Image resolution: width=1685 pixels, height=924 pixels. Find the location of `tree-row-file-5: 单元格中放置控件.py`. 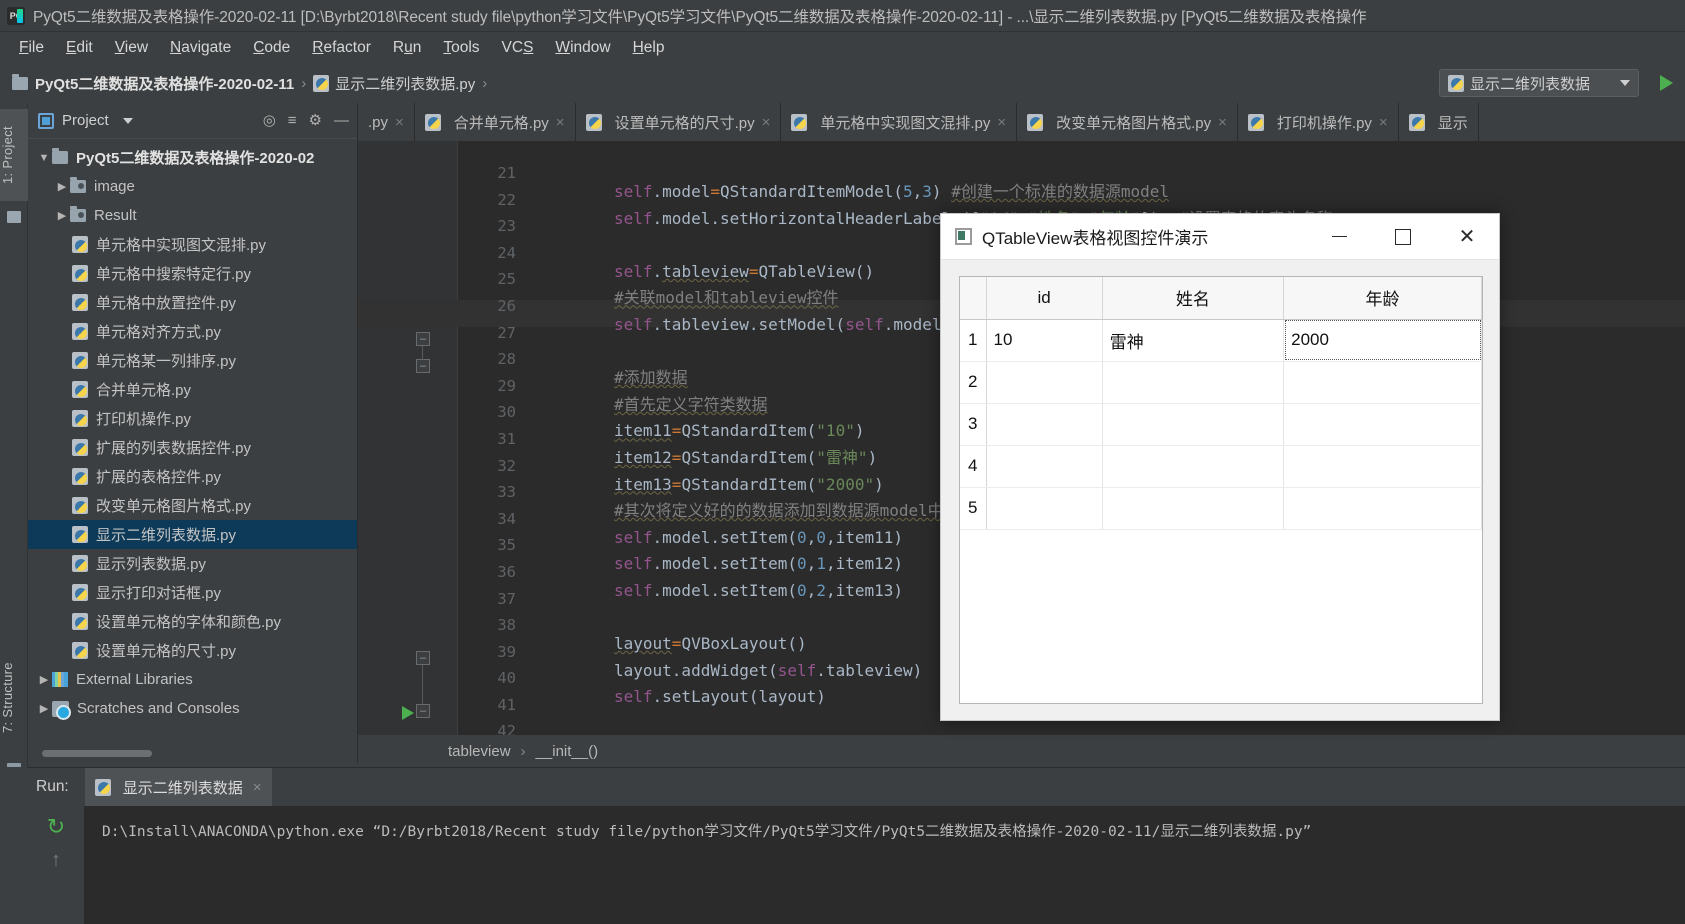

tree-row-file-5: 单元格中放置控件.py is located at coordinates (192, 302).